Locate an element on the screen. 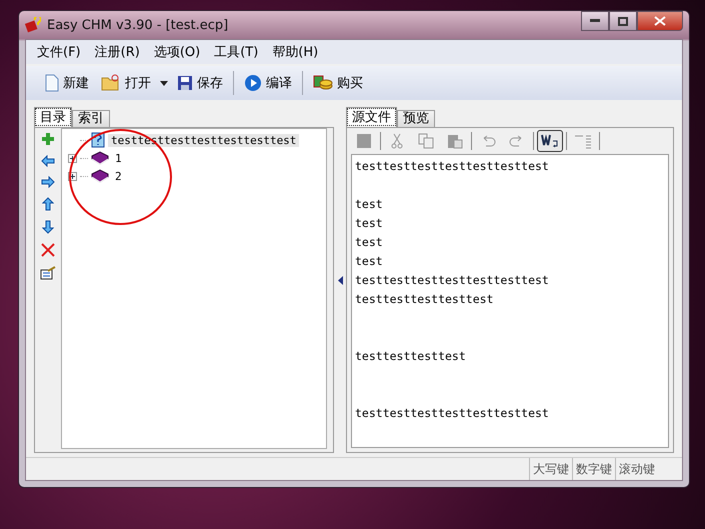 The width and height of the screenshot is (705, 529). status-pane: 滚动键 is located at coordinates (648, 469).